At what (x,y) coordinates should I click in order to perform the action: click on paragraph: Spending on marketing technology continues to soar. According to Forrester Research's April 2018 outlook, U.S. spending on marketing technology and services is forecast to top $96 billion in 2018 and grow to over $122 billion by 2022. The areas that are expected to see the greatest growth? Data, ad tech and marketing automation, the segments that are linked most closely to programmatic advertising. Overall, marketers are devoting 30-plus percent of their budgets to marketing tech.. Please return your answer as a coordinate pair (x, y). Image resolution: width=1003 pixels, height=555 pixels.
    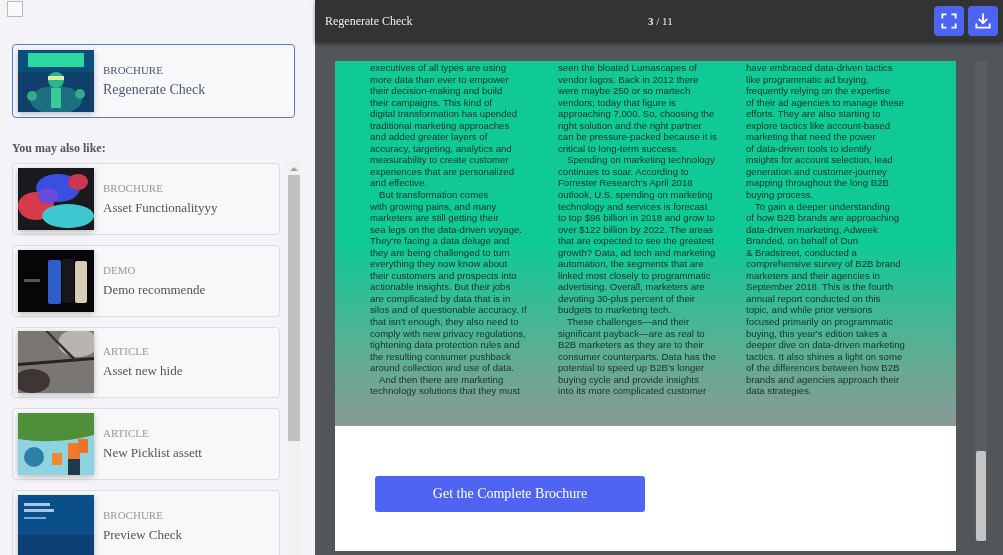
    Looking at the image, I should click on (637, 235).